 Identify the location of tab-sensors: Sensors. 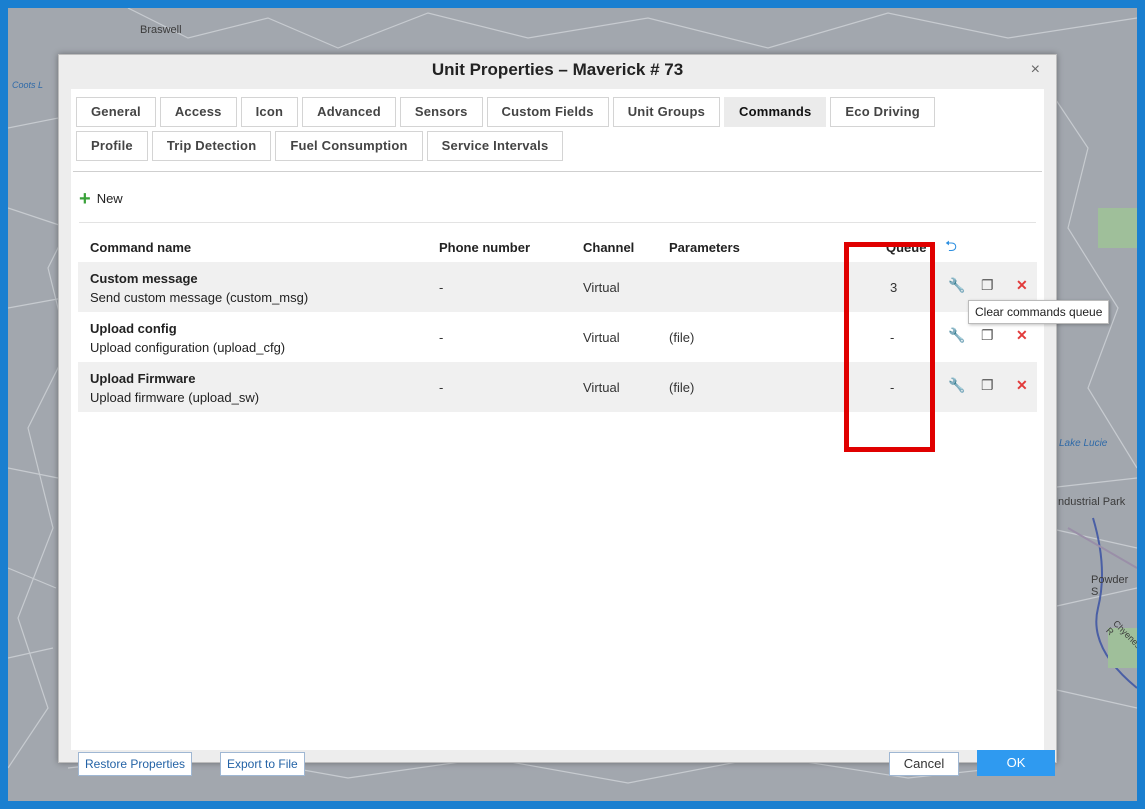
(441, 112).